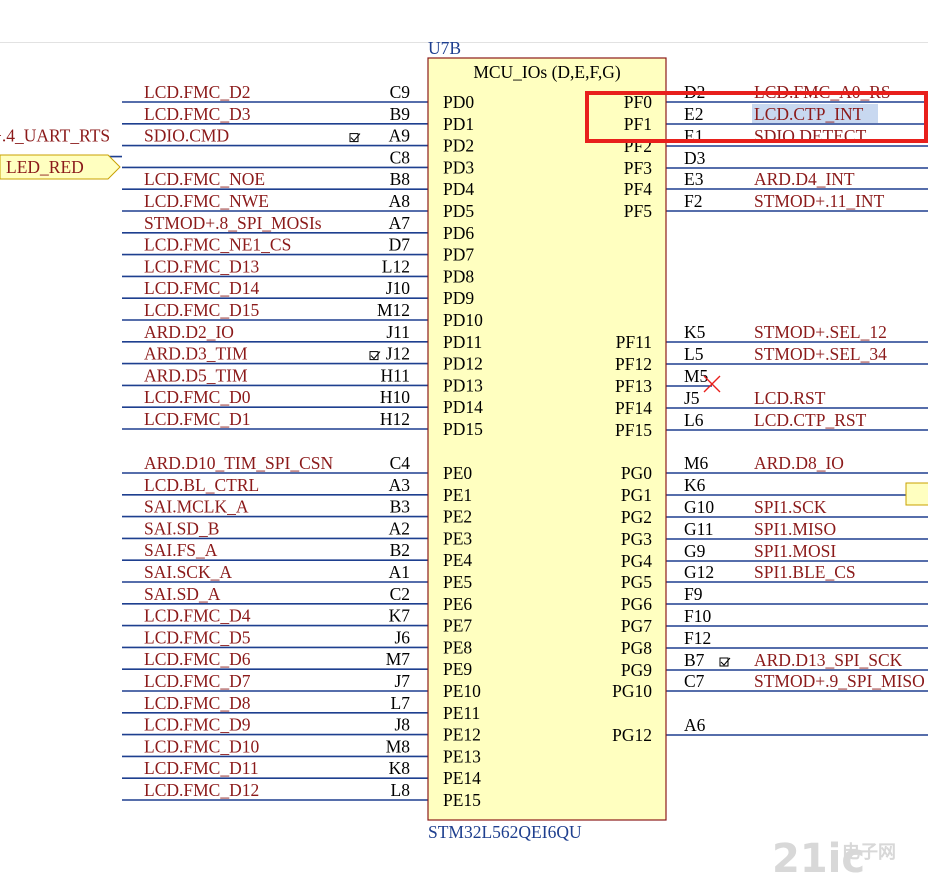  I want to click on pin-name: PG12, so click(632, 735).